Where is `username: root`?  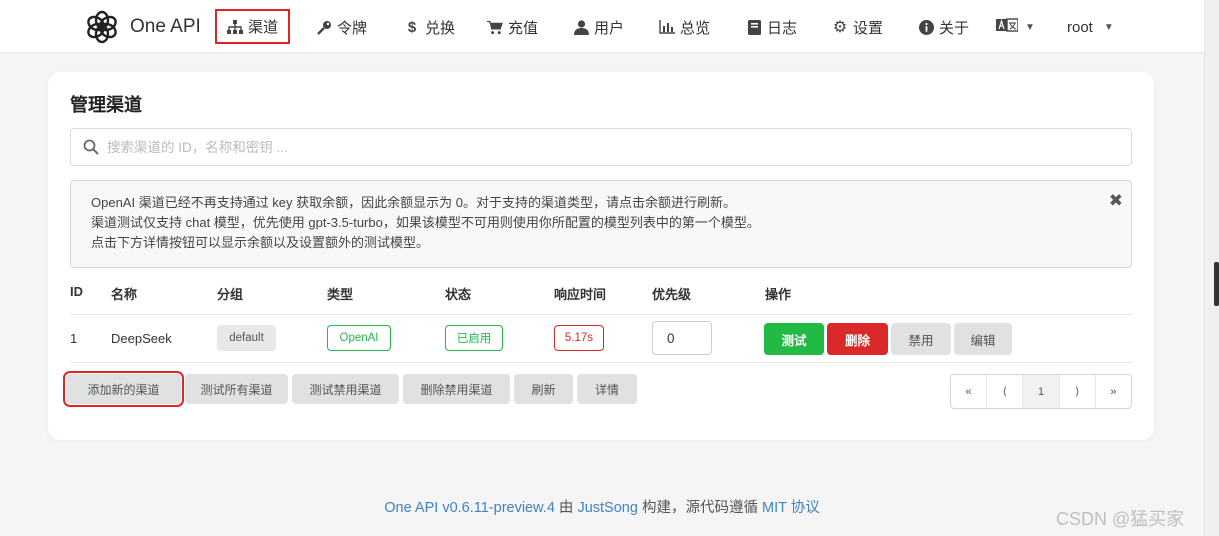 username: root is located at coordinates (1080, 27).